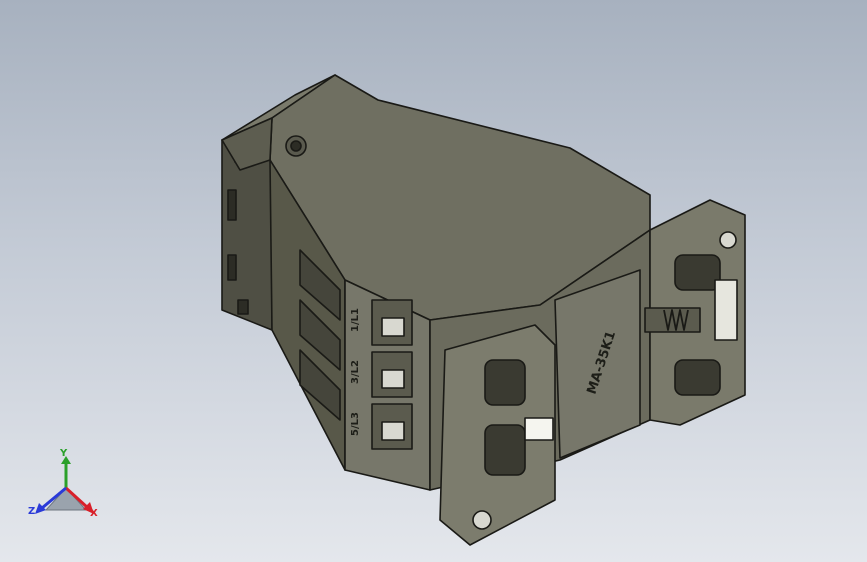  What do you see at coordinates (66, 486) in the screenshot?
I see `view-orientation-triad: Y X Z` at bounding box center [66, 486].